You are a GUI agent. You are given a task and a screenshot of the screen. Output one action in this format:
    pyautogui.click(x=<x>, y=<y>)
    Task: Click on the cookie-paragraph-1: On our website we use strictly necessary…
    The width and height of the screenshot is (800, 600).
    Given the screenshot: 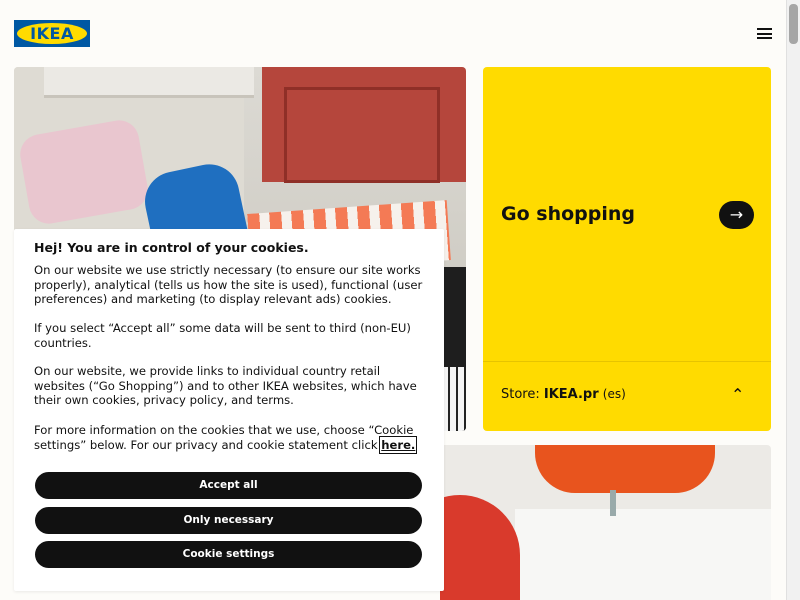 What is the action you would take?
    pyautogui.click(x=228, y=285)
    